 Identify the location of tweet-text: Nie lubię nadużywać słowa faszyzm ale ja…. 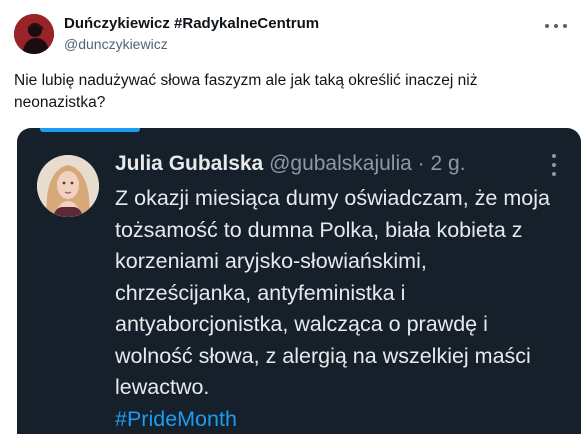
(246, 91).